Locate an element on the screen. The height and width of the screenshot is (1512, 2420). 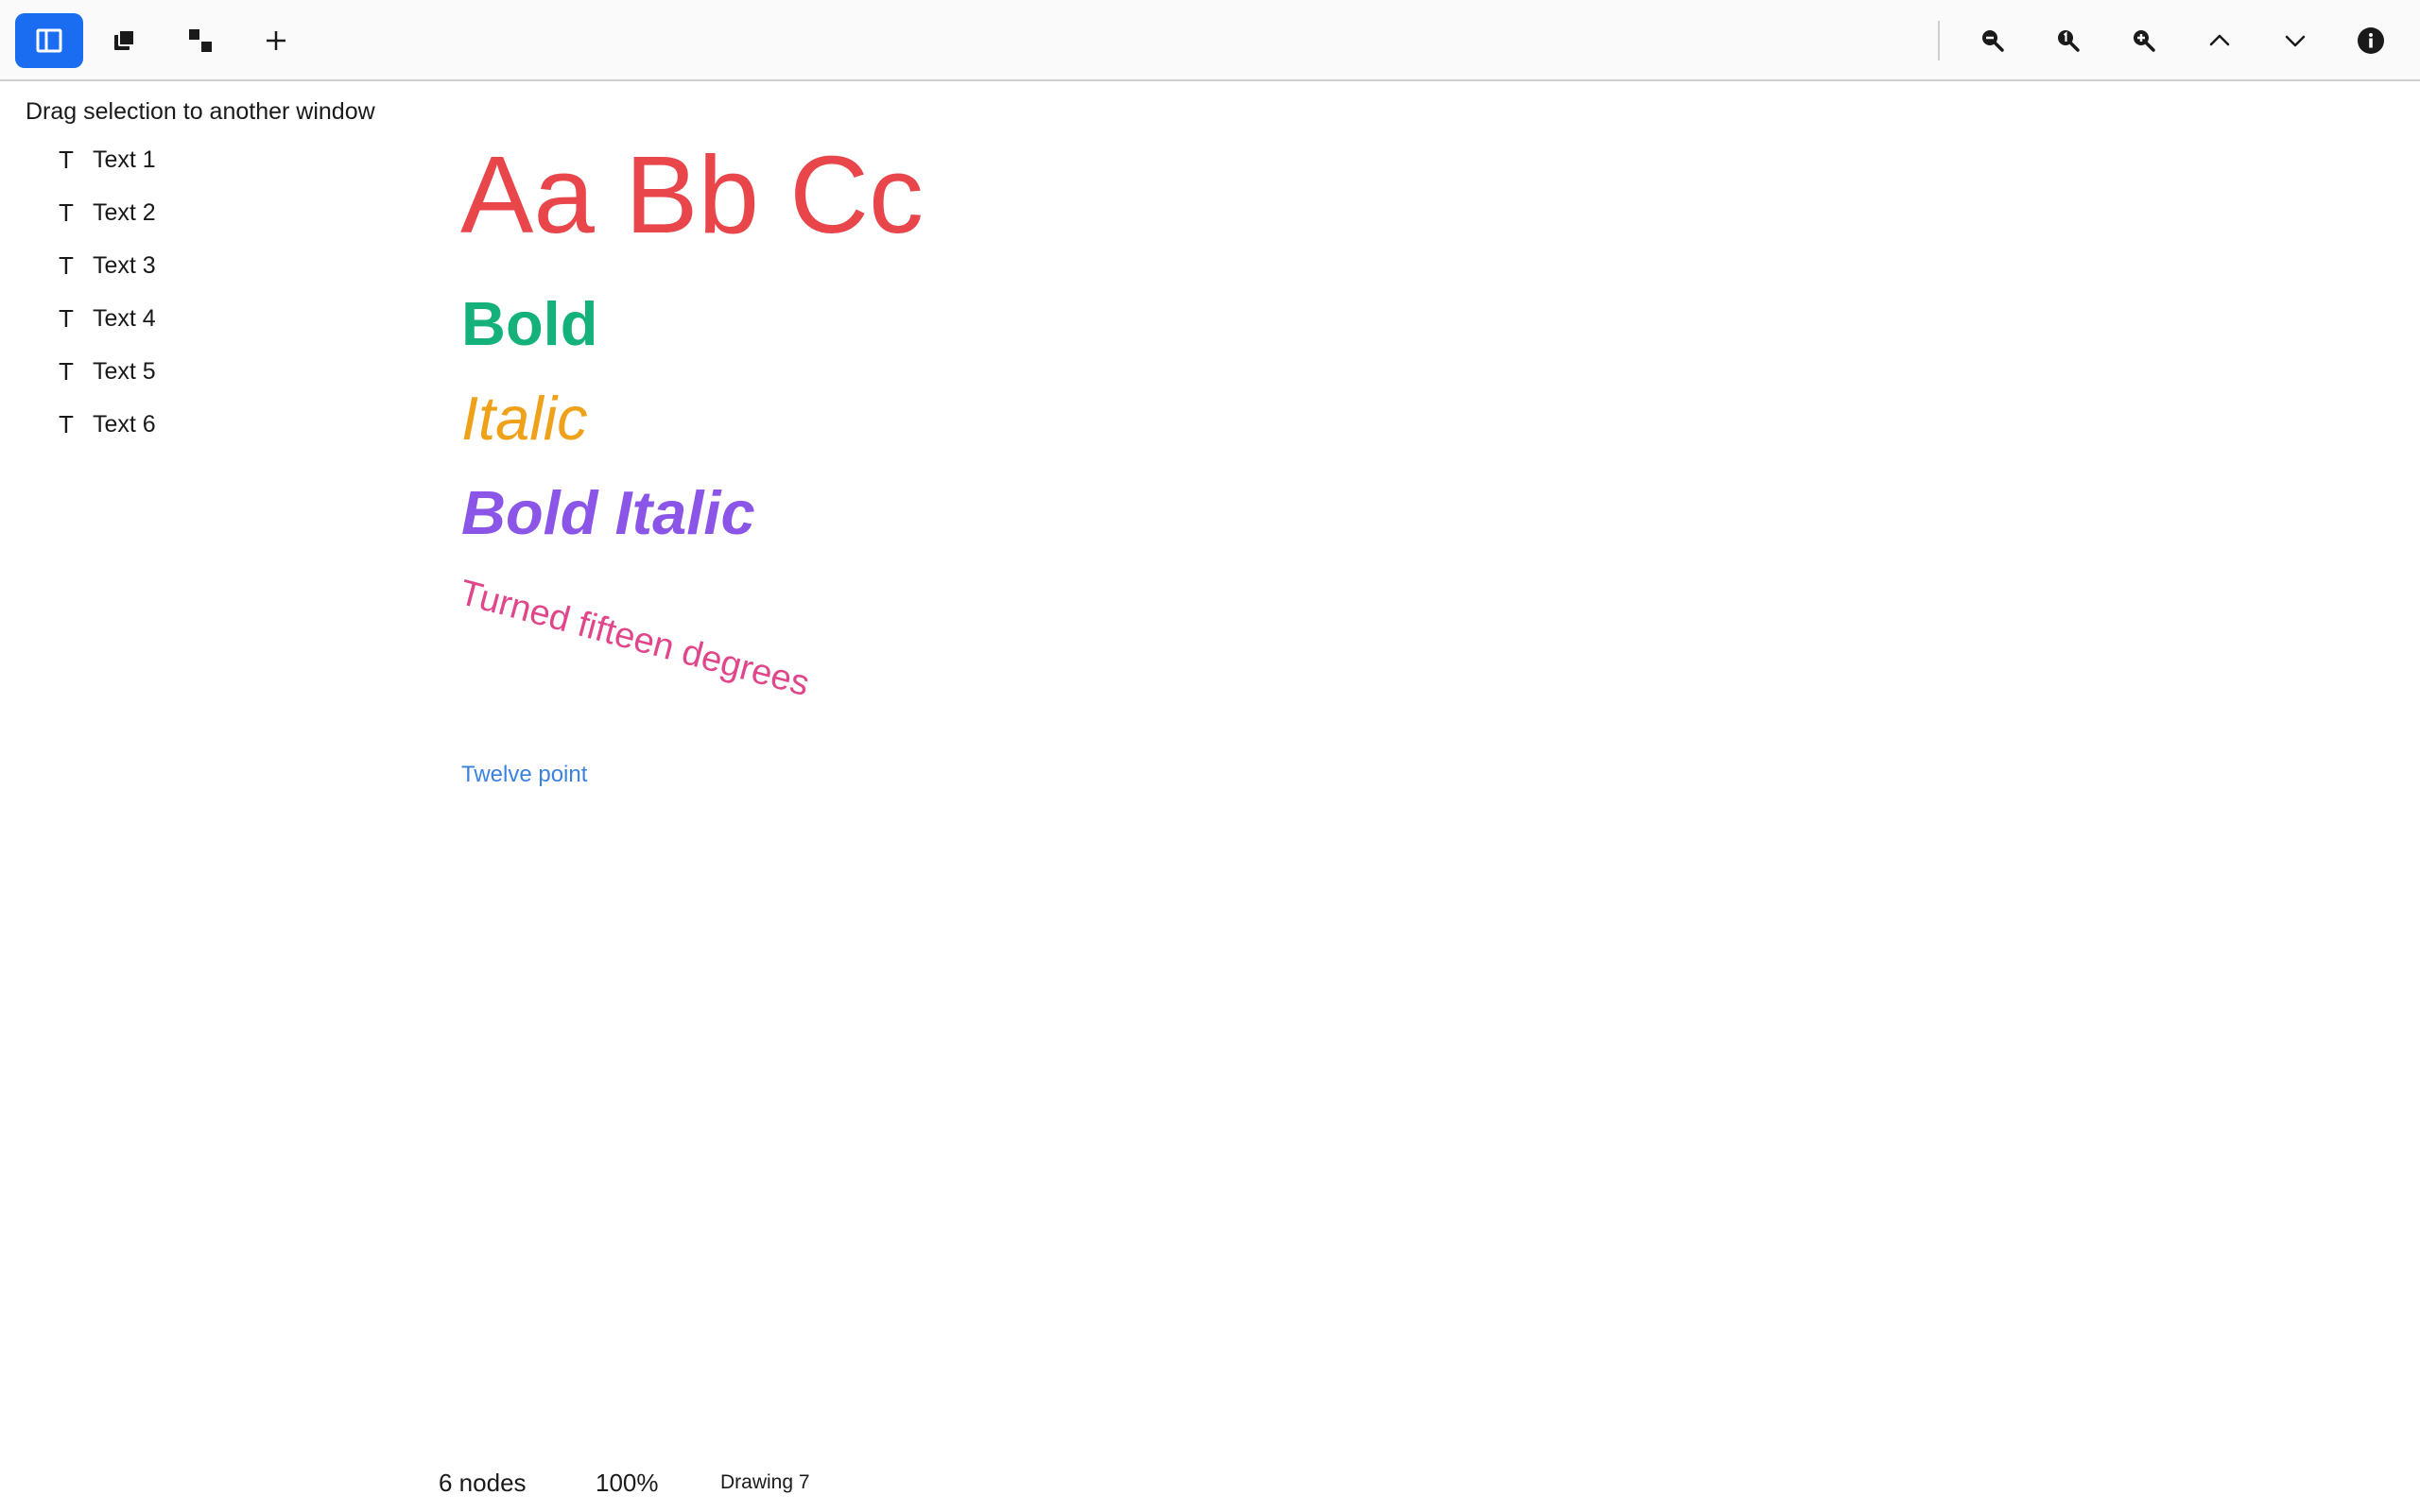
zoom-in-icon is located at coordinates (2145, 41).